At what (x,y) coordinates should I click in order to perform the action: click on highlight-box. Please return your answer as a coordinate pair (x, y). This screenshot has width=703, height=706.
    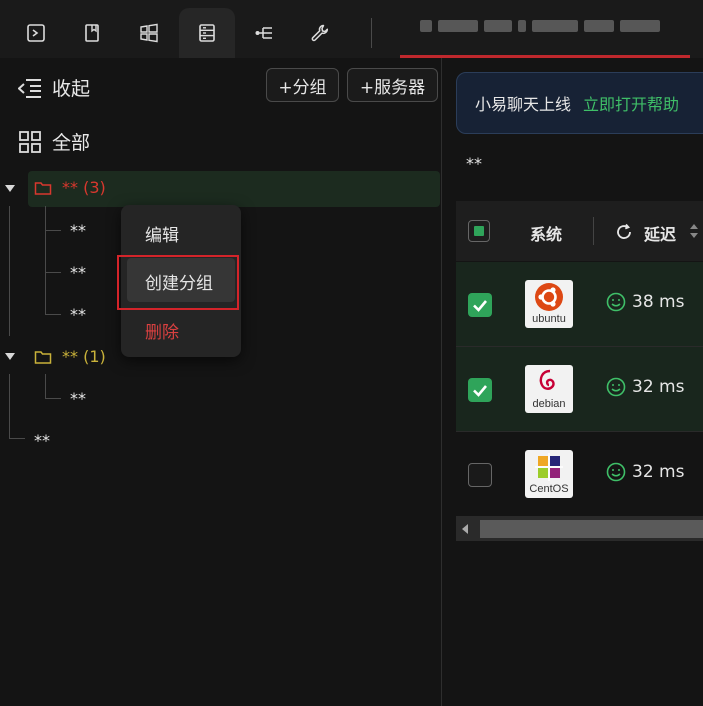
    Looking at the image, I should click on (178, 282).